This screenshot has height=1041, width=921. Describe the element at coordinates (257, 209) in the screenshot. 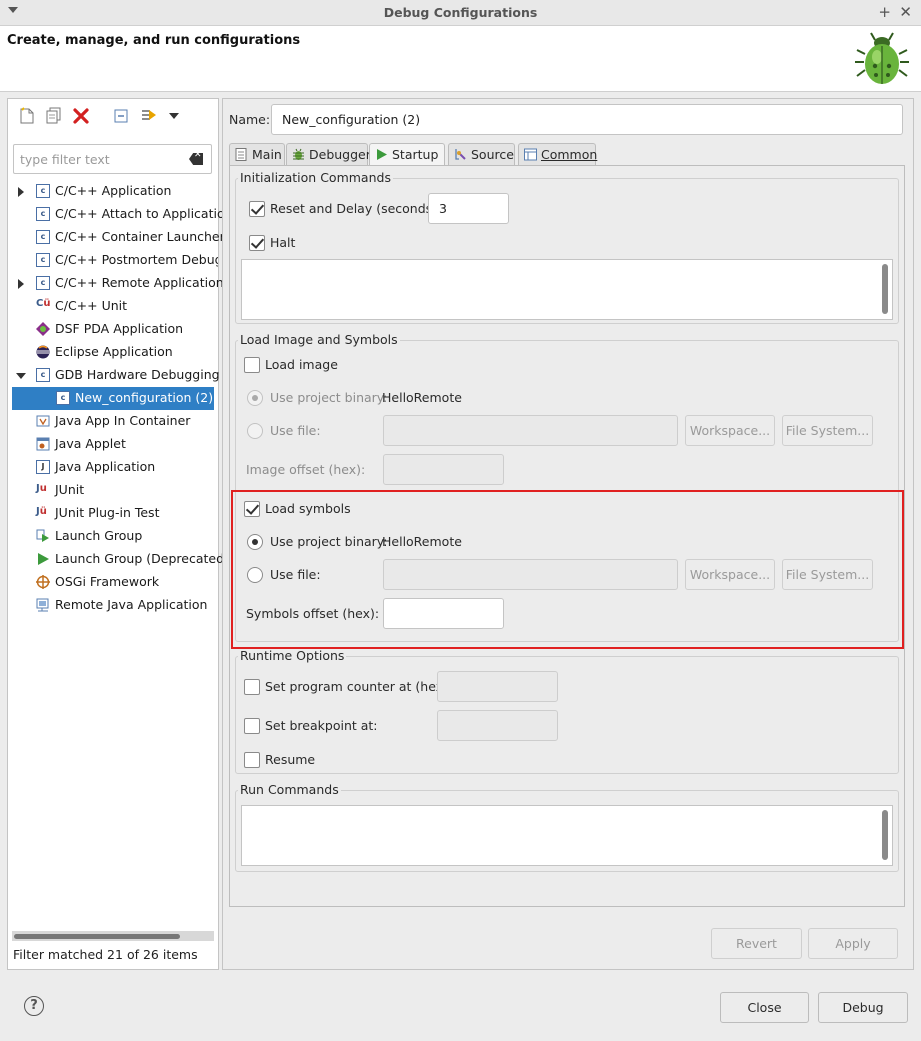

I see `reset-delay-checkbox` at that location.